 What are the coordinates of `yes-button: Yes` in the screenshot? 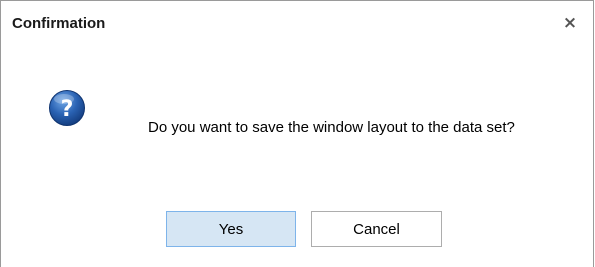 It's located at (231, 229).